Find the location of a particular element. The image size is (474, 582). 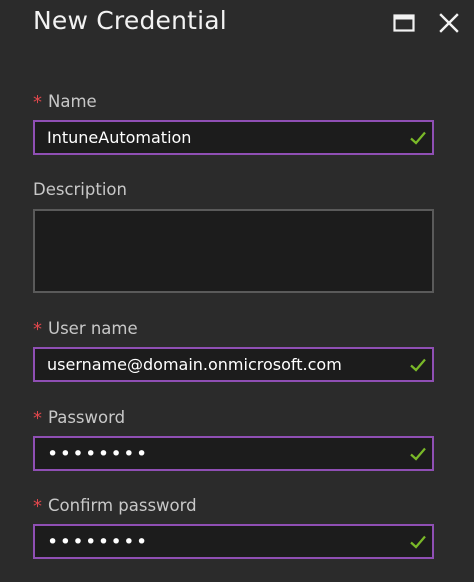

name-input is located at coordinates (233, 137).